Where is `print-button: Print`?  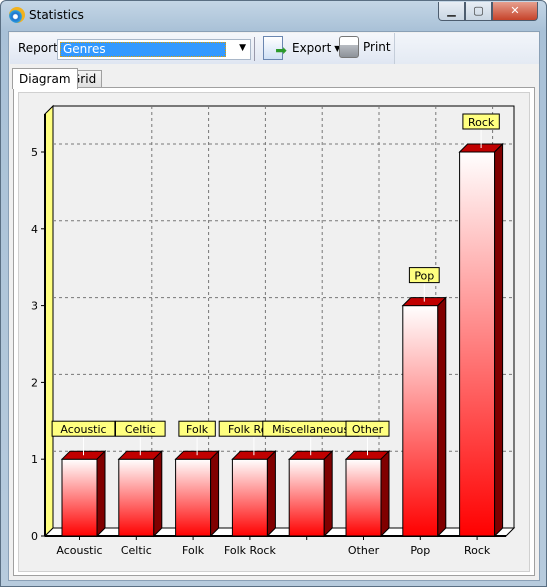 print-button: Print is located at coordinates (365, 47).